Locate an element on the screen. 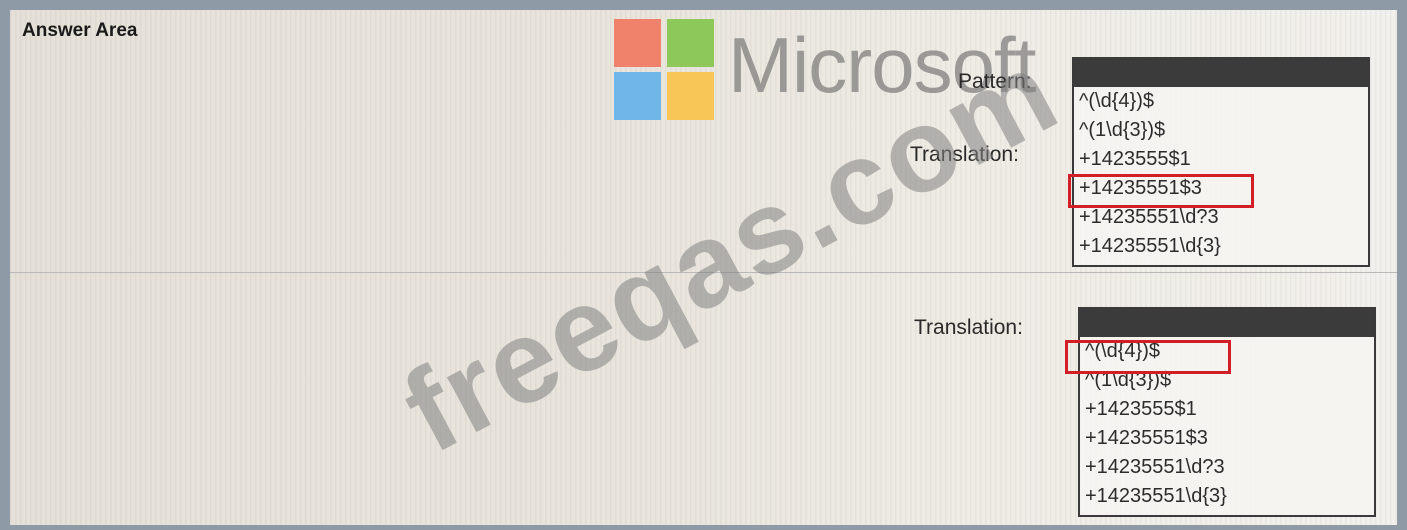 This screenshot has height=530, width=1407. dropdown-option: ^(1\d{3})$ is located at coordinates (1221, 130).